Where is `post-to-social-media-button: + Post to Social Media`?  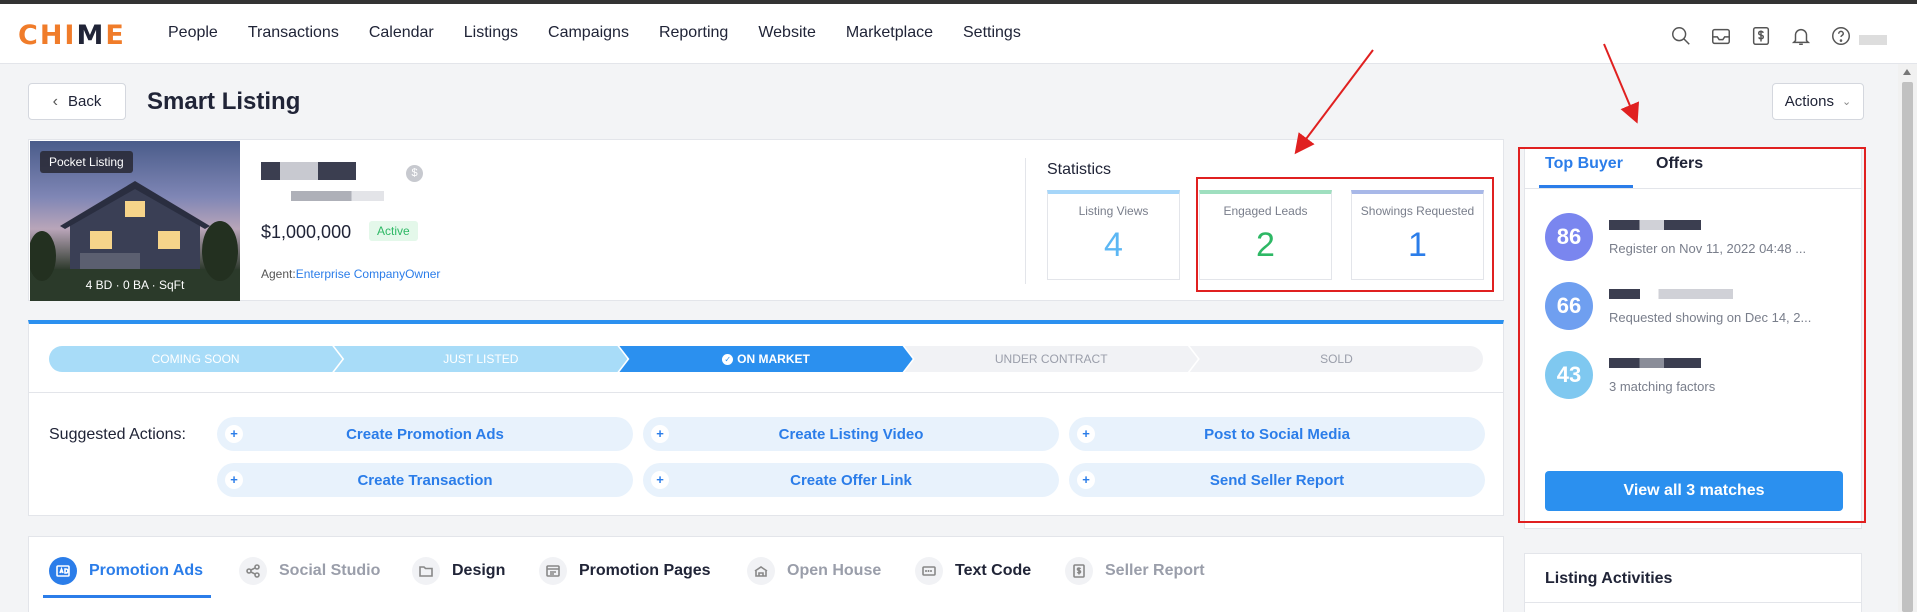 post-to-social-media-button: + Post to Social Media is located at coordinates (1277, 434).